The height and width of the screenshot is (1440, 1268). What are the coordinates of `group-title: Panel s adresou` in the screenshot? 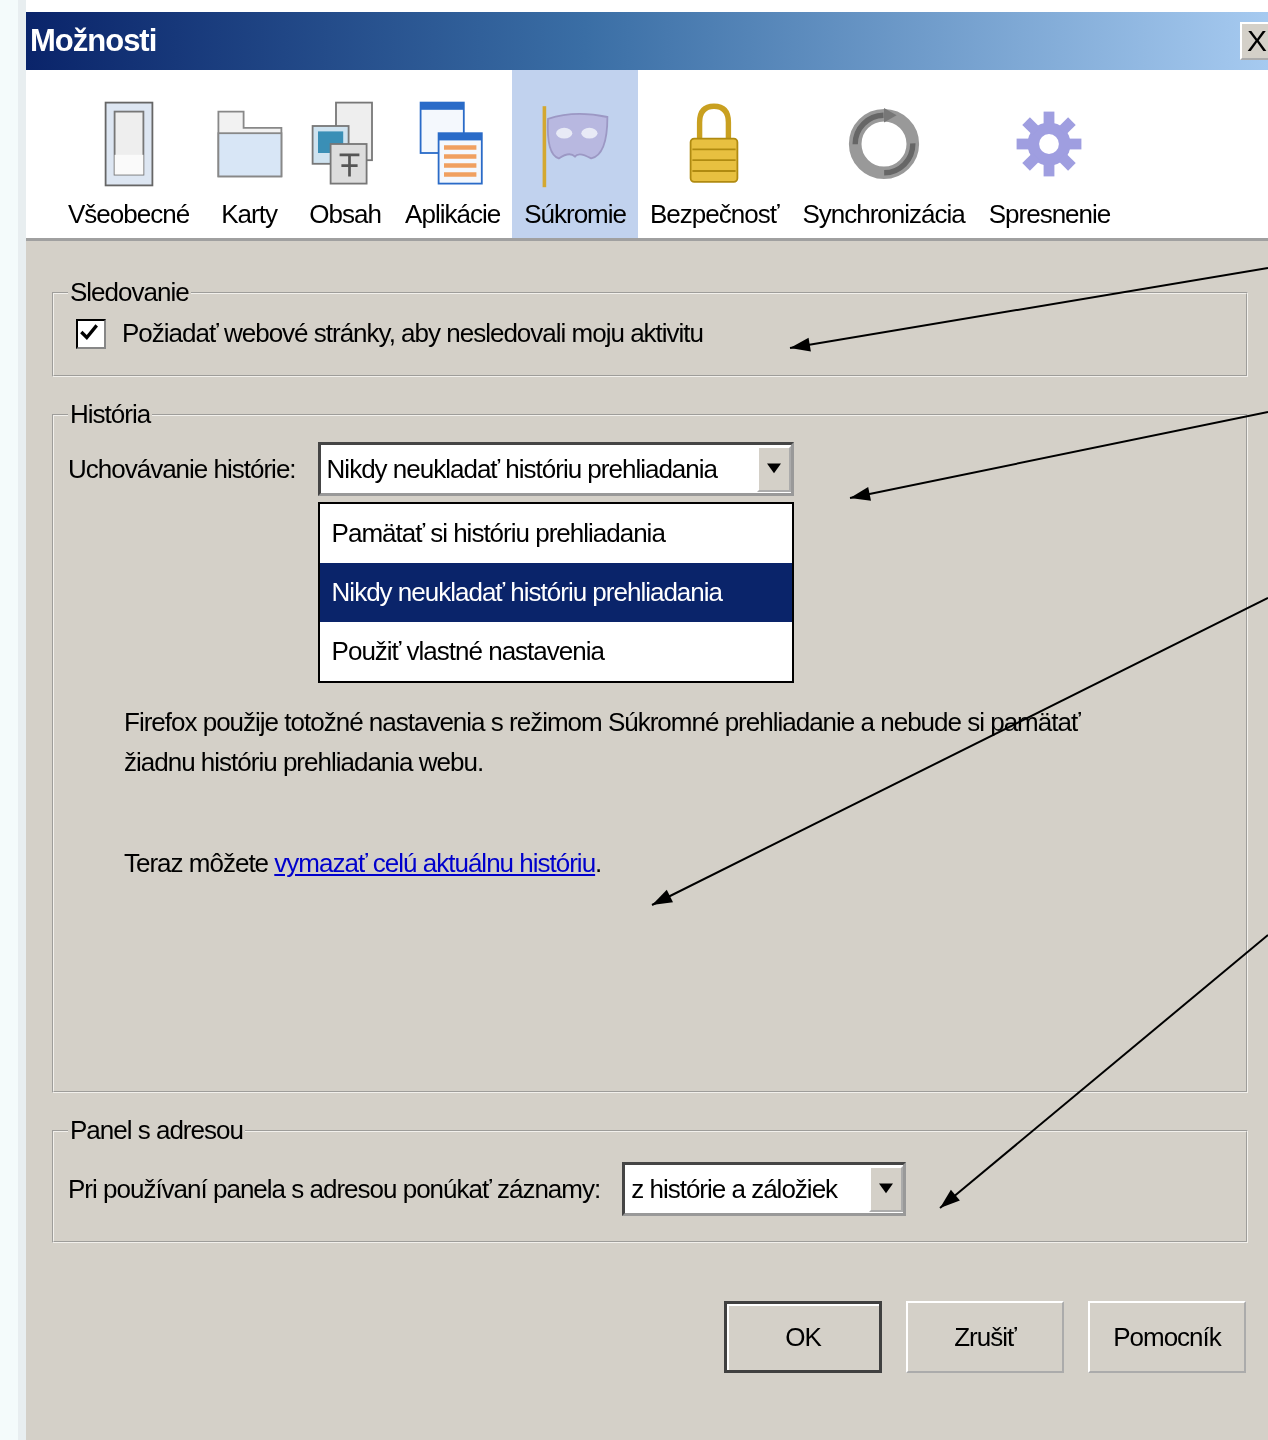 It's located at (156, 1130).